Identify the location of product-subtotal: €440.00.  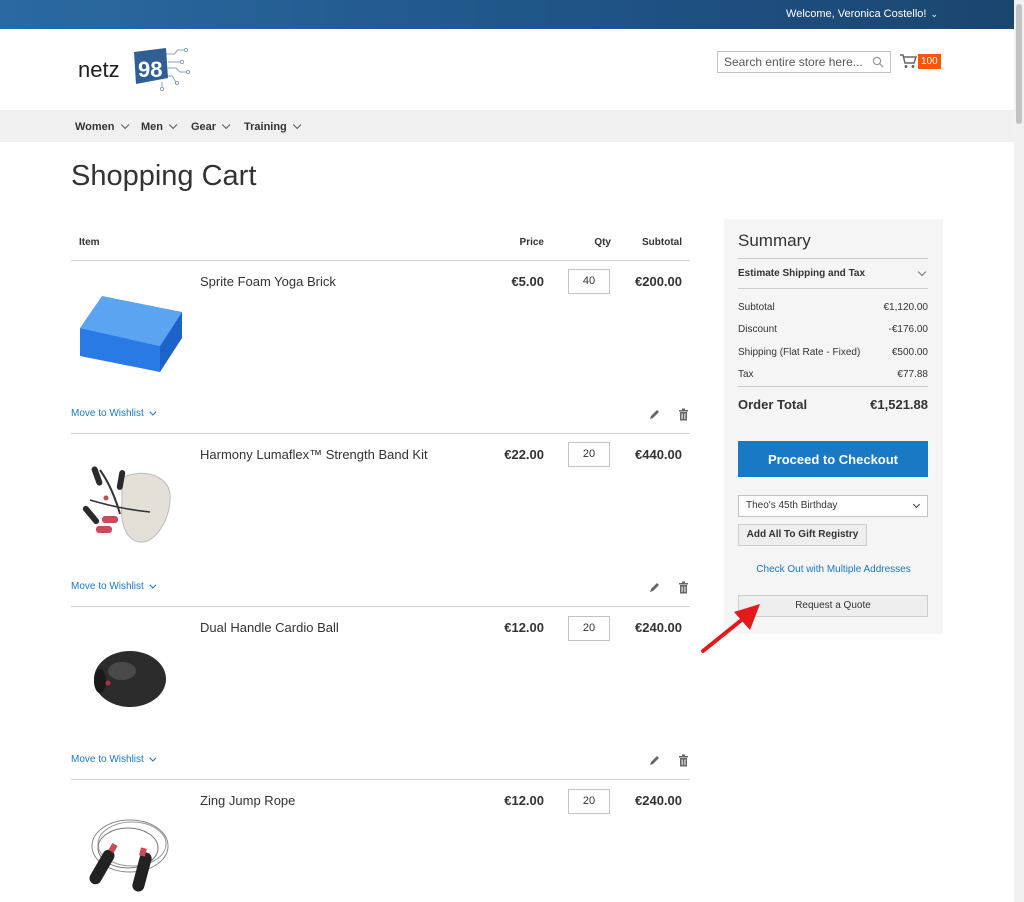
(658, 454).